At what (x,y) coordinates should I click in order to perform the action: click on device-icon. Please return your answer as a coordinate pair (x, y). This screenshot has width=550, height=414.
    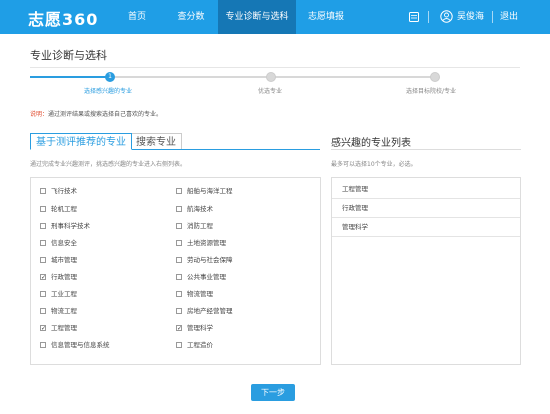
    Looking at the image, I should click on (414, 17).